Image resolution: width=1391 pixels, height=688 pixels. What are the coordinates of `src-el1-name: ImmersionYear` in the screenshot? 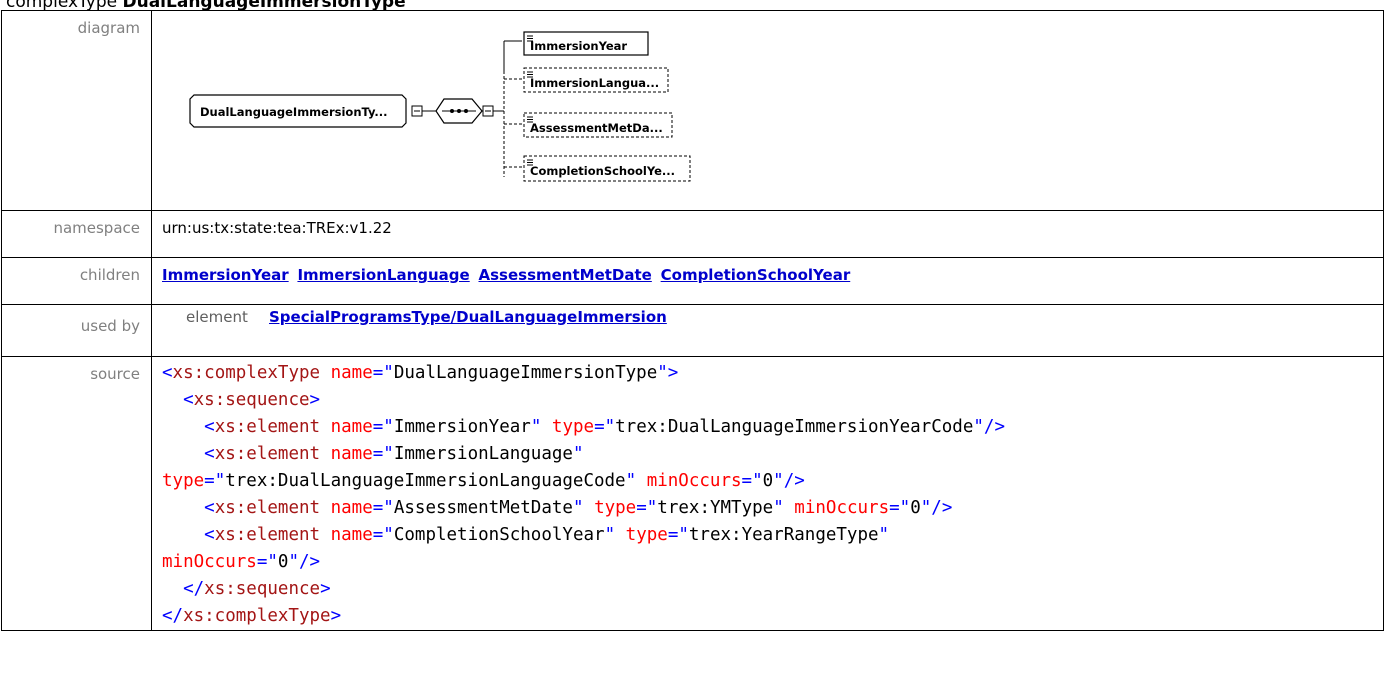 It's located at (462, 427).